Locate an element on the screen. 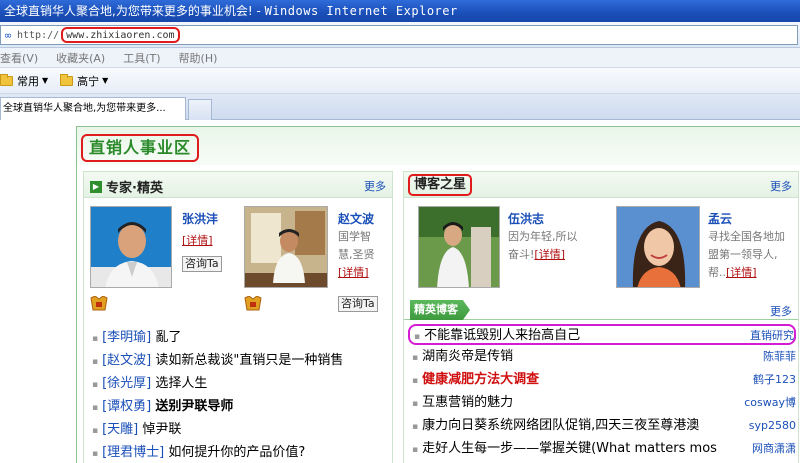 This screenshot has height=463, width=800. folder-icon is located at coordinates (6, 79).